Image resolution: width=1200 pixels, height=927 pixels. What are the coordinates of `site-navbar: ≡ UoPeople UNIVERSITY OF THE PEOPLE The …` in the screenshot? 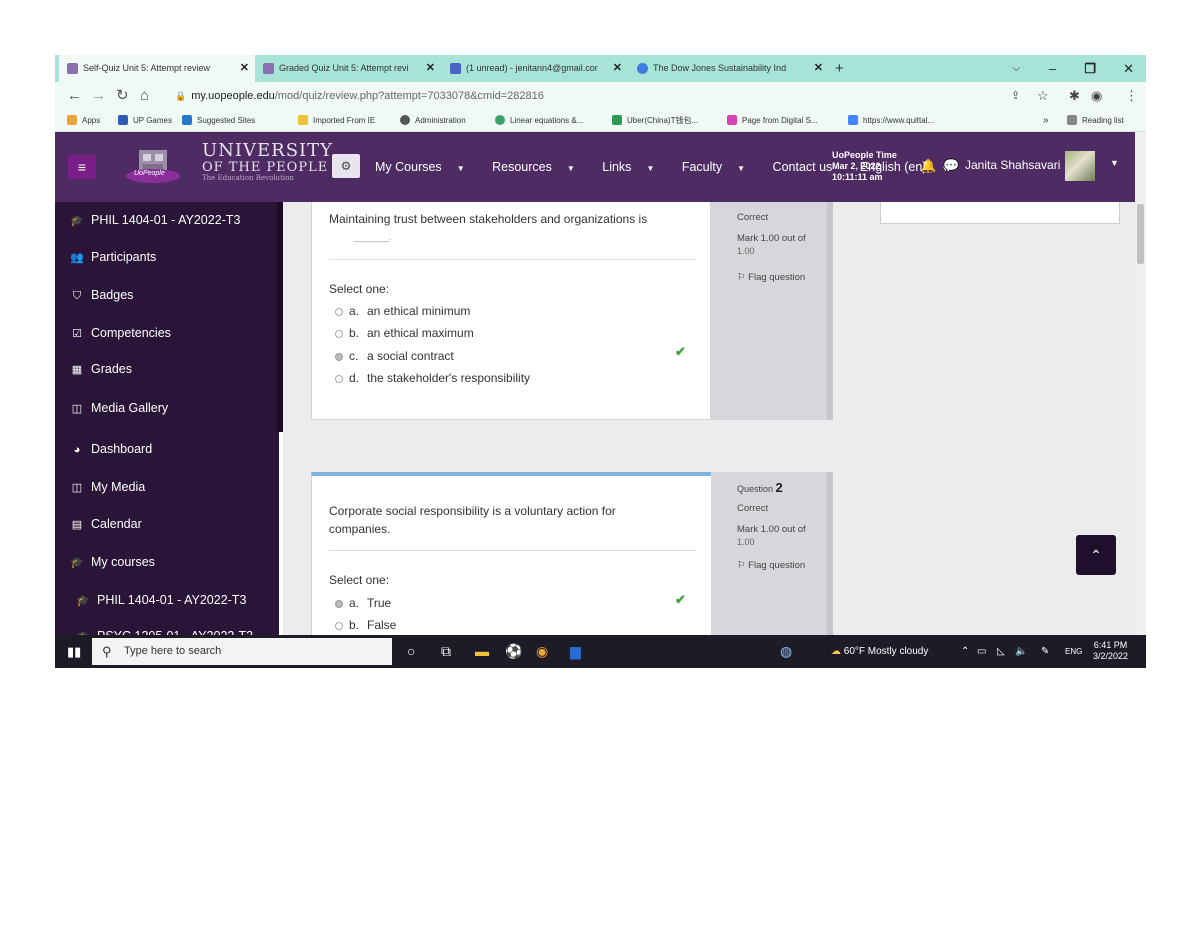 It's located at (595, 167).